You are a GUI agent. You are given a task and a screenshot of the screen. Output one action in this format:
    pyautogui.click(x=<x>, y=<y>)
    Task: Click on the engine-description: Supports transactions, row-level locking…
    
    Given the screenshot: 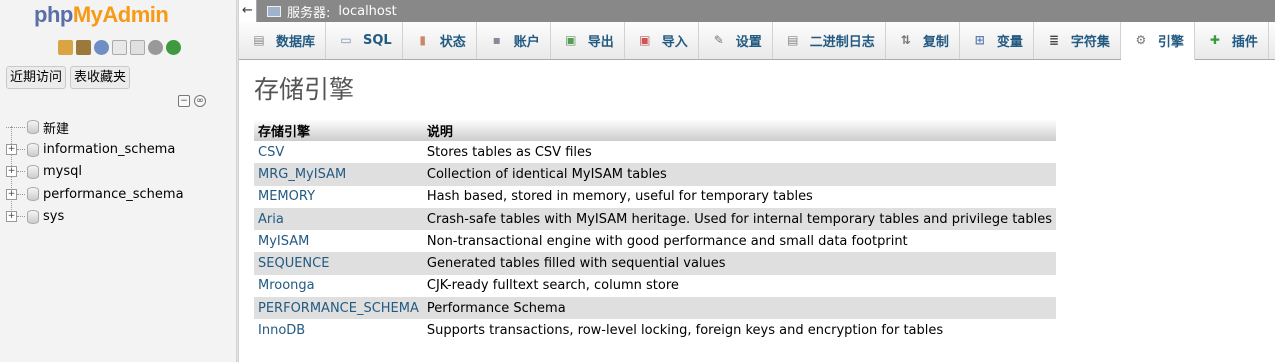 What is the action you would take?
    pyautogui.click(x=739, y=330)
    